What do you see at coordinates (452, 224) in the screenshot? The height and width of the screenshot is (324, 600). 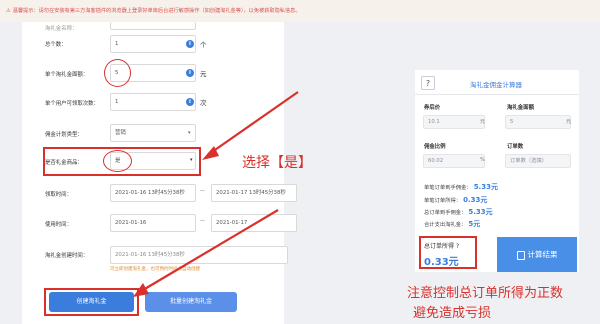 I see `result-line: 合计支出淘礼金： 5元` at bounding box center [452, 224].